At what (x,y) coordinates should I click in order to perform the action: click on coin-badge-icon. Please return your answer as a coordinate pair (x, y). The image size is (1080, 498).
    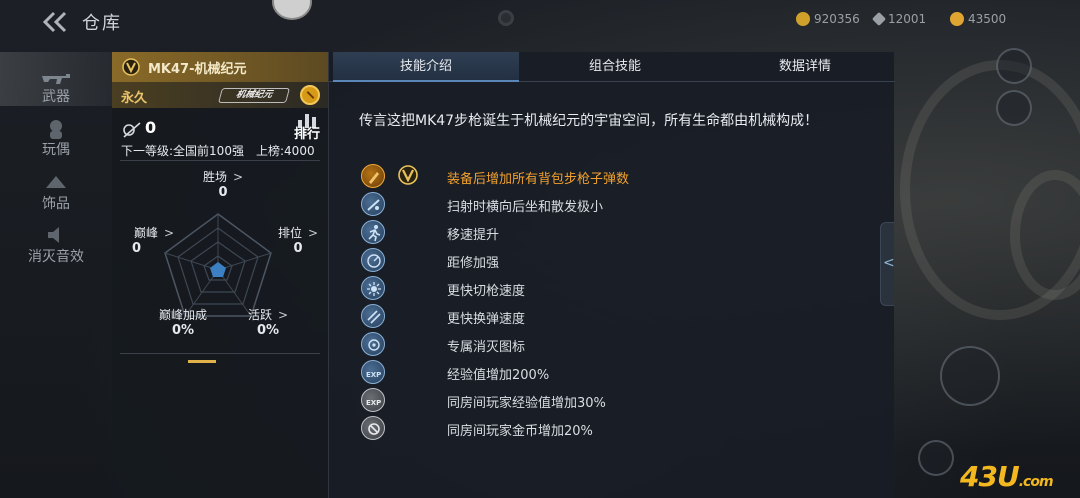
    Looking at the image, I should click on (310, 95).